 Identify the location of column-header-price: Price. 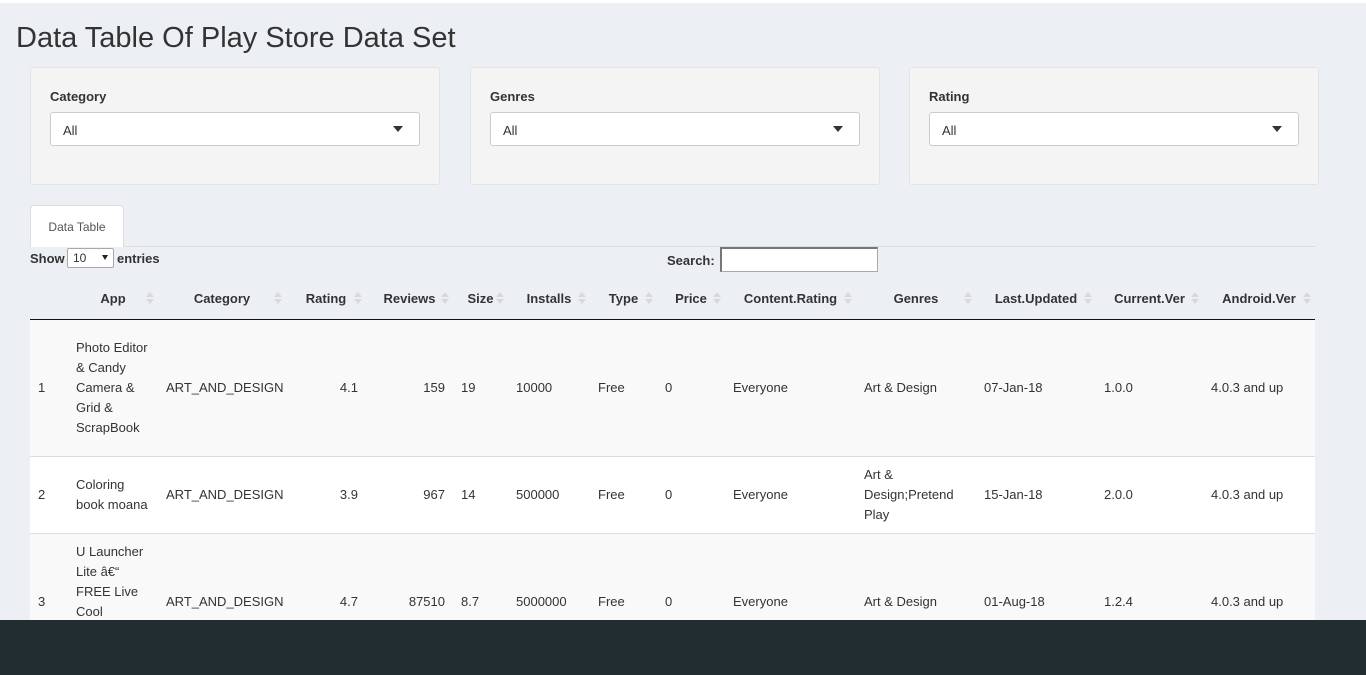
(691, 299).